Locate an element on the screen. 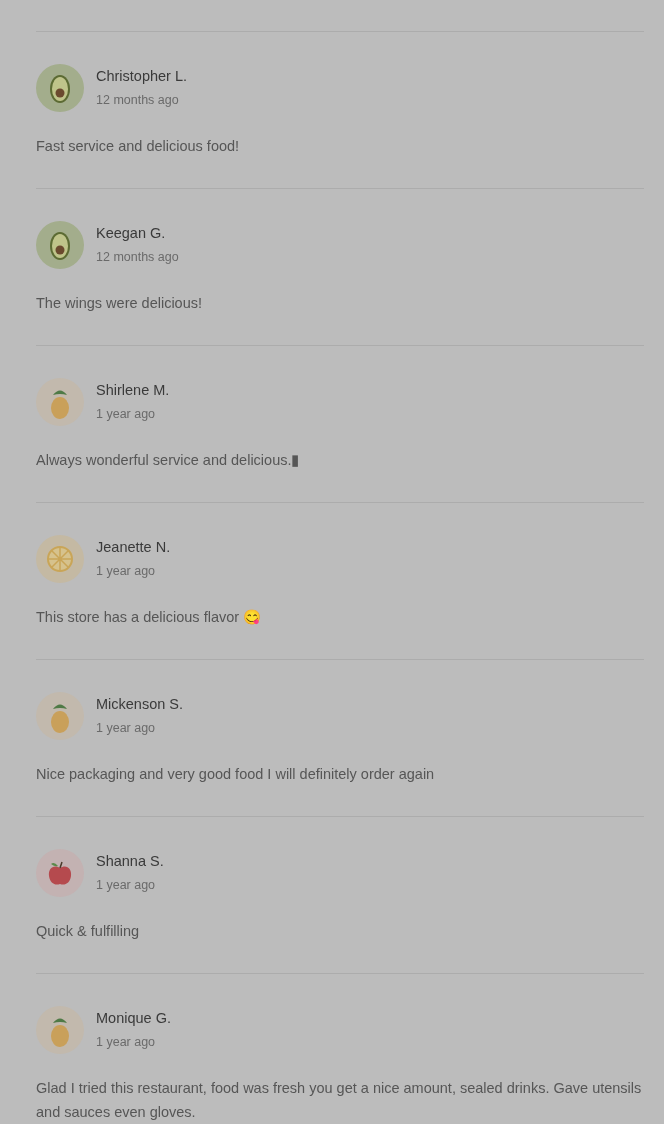 The height and width of the screenshot is (1124, 664). reviewer-name: Christopher L. is located at coordinates (142, 76).